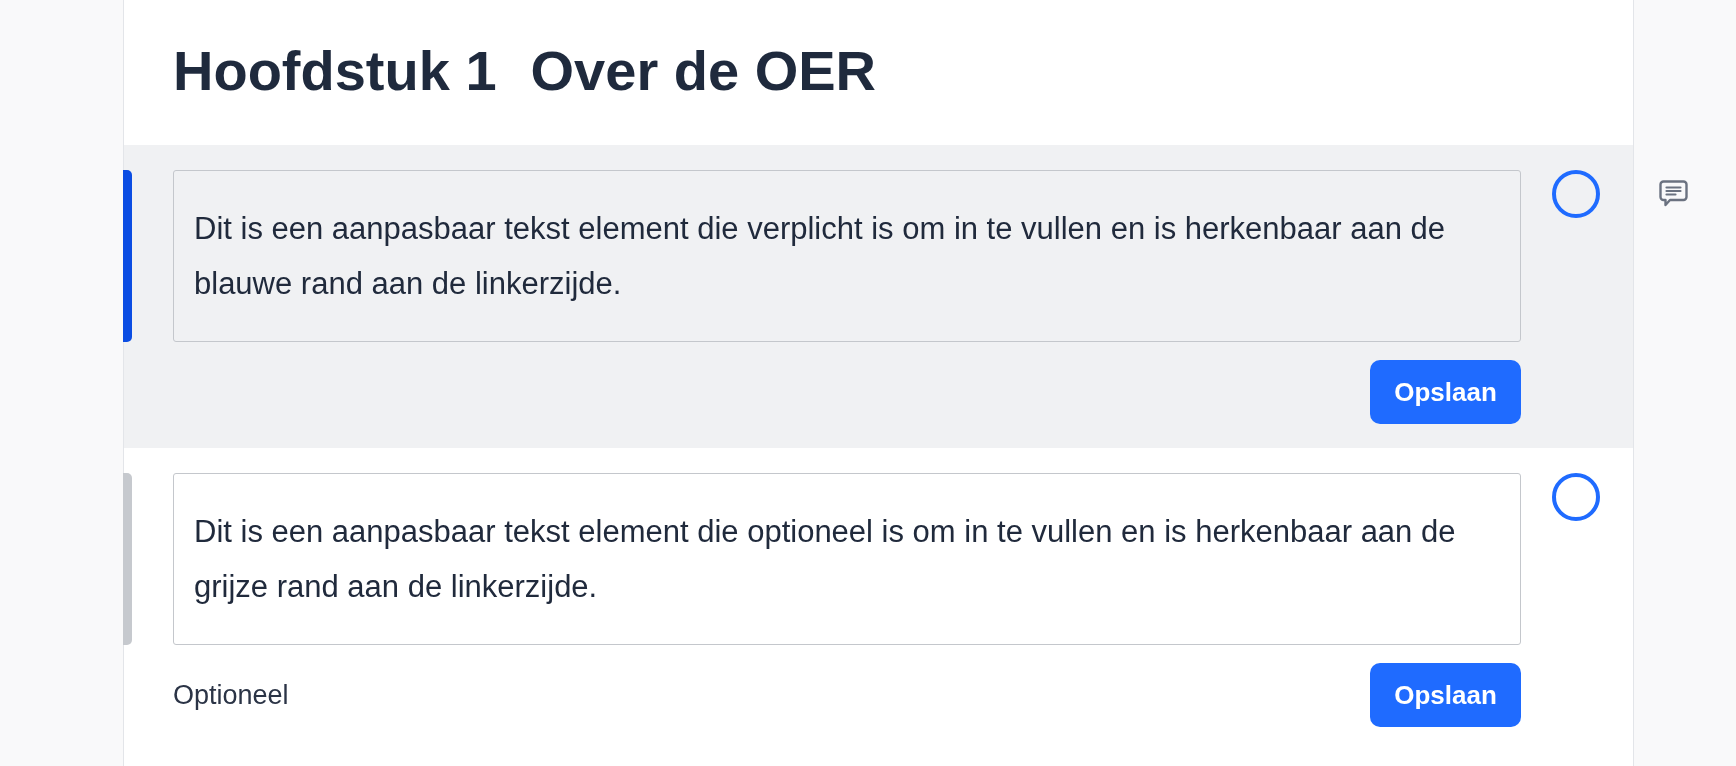  I want to click on optional-label: Optioneel, so click(231, 695).